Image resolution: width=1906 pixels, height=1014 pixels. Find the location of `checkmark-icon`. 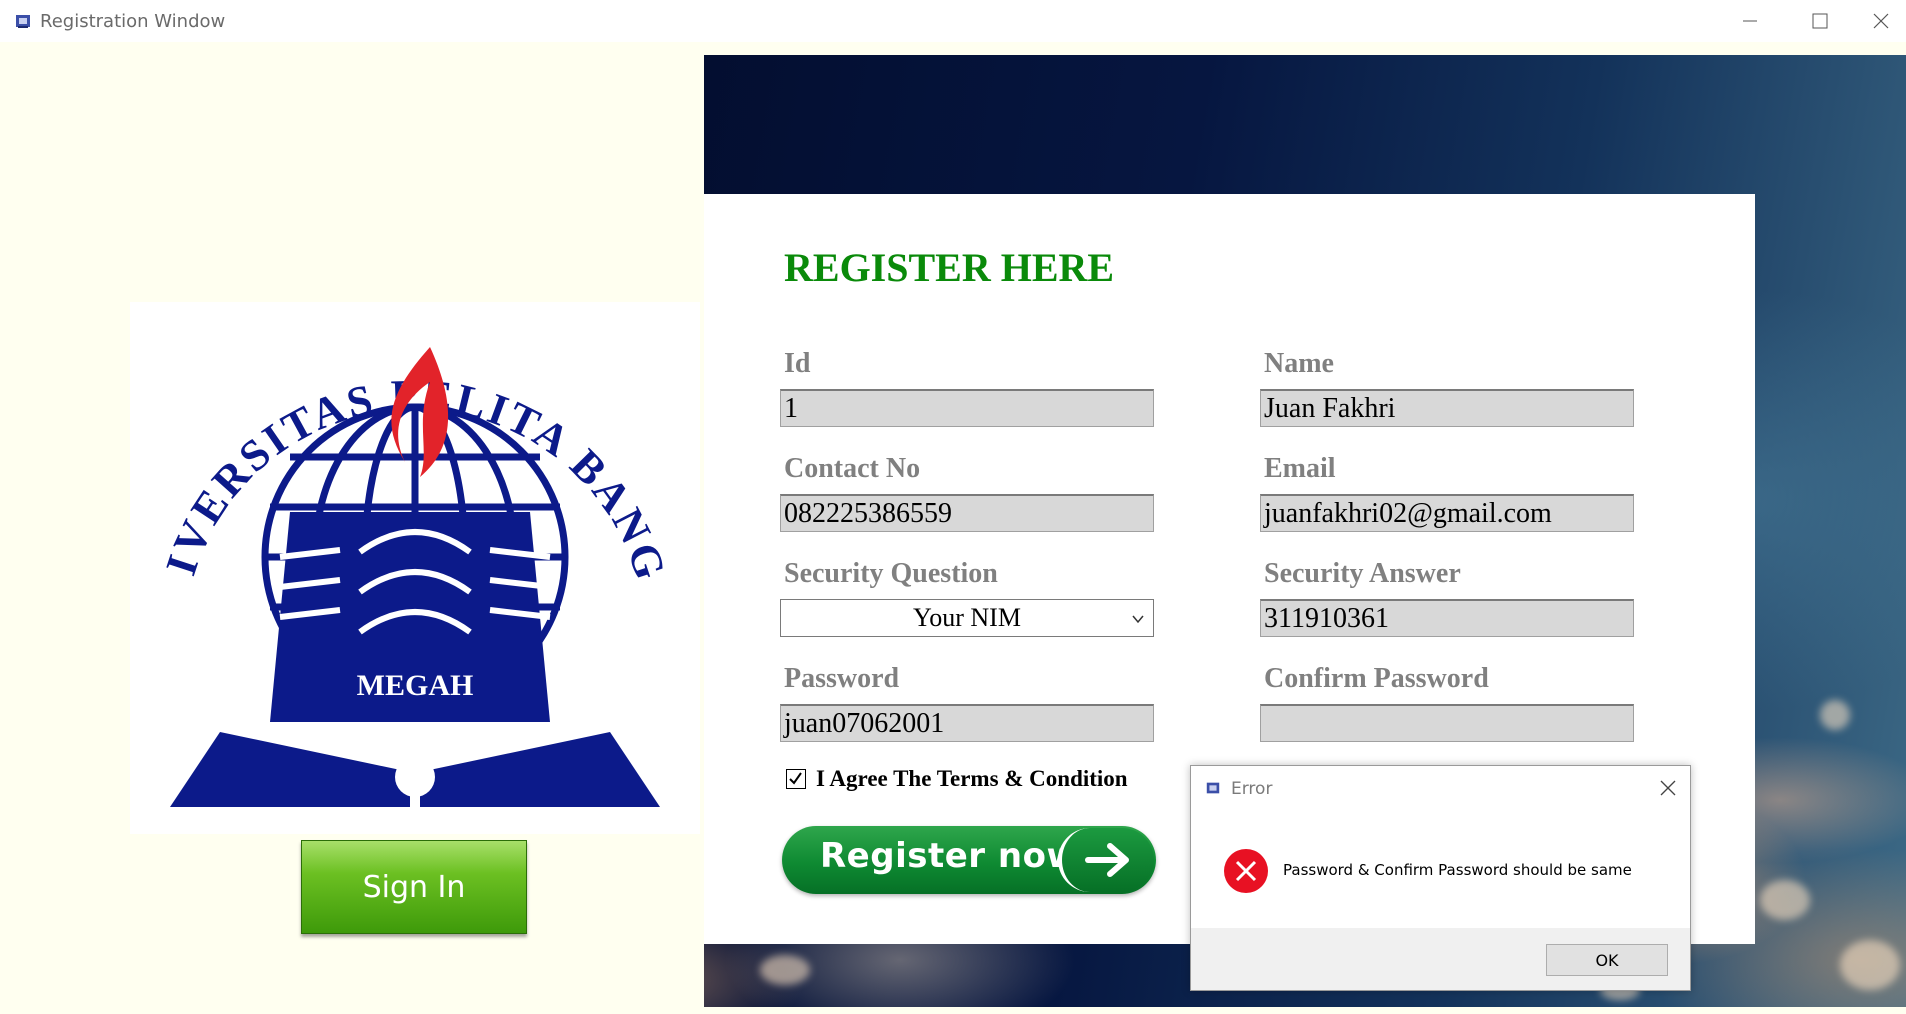

checkmark-icon is located at coordinates (795, 778).